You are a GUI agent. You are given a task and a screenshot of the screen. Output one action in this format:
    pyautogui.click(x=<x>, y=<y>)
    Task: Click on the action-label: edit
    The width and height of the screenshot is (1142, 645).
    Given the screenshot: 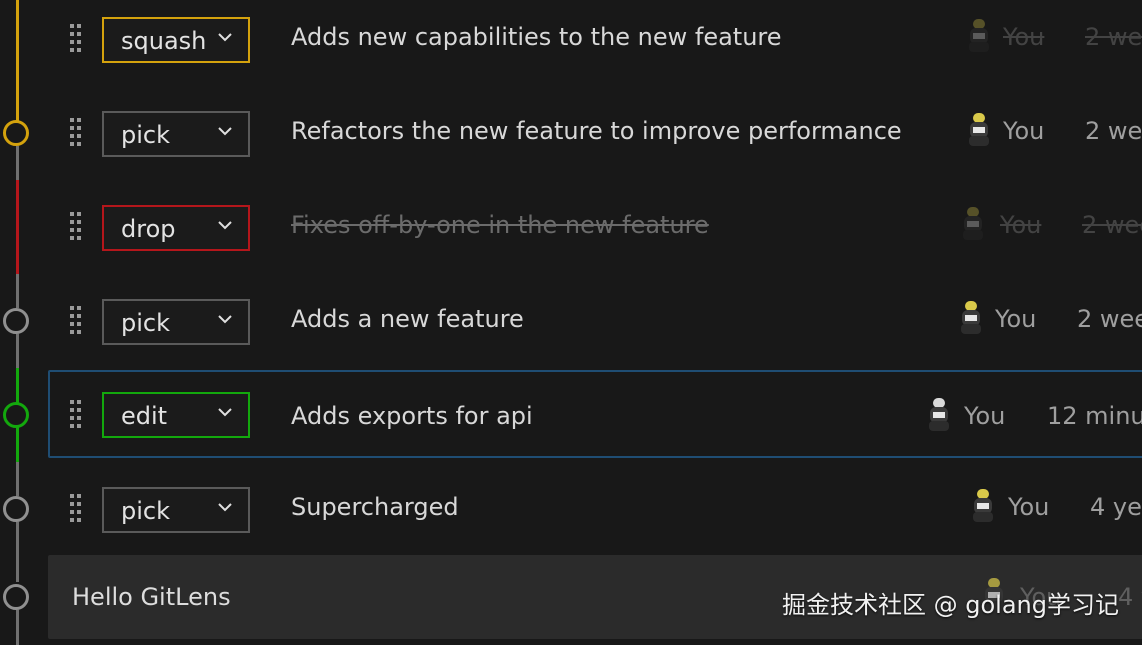 What is the action you would take?
    pyautogui.click(x=144, y=416)
    